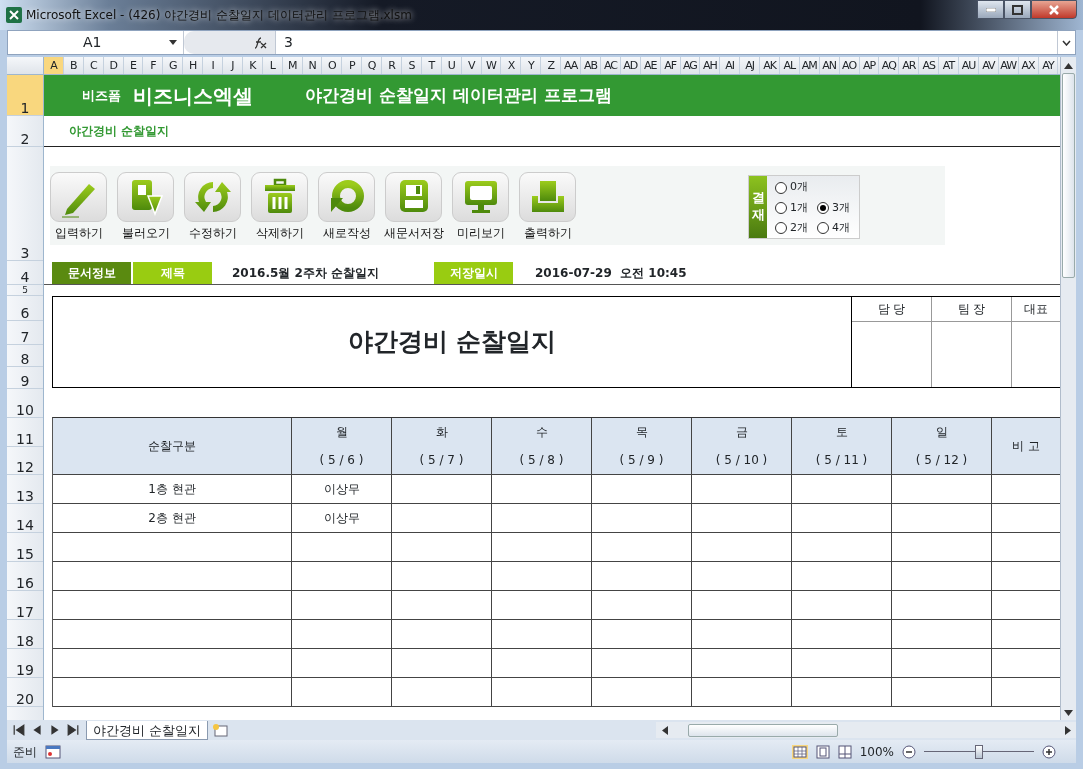  I want to click on column-header: AQ, so click(889, 65).